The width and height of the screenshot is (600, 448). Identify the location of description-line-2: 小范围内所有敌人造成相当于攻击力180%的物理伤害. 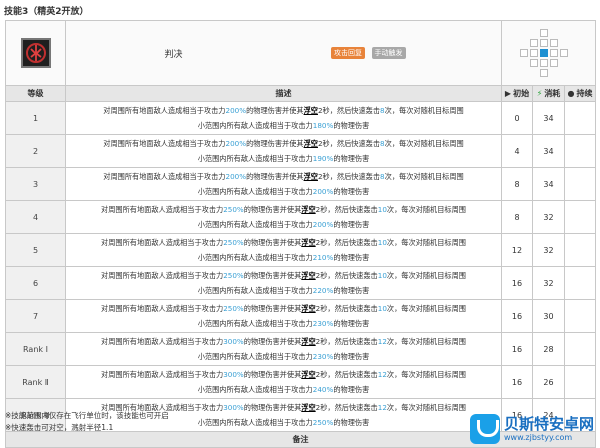
(283, 125).